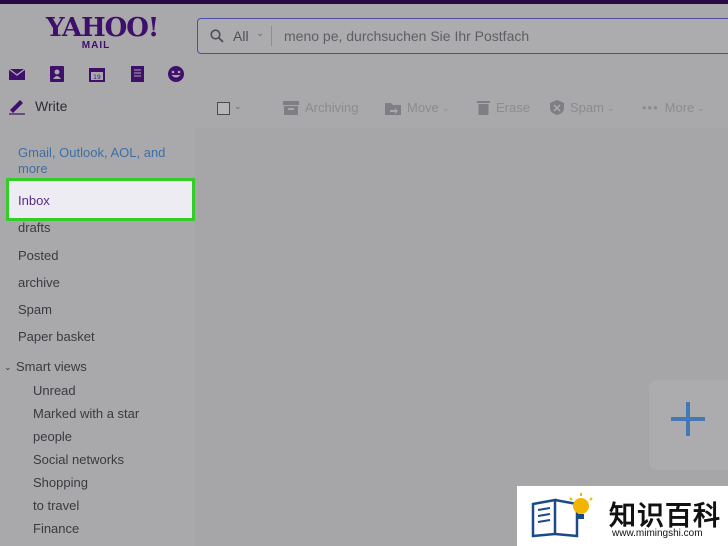 Image resolution: width=728 pixels, height=546 pixels. What do you see at coordinates (34, 227) in the screenshot?
I see `sidebar-item-drafts: drafts` at bounding box center [34, 227].